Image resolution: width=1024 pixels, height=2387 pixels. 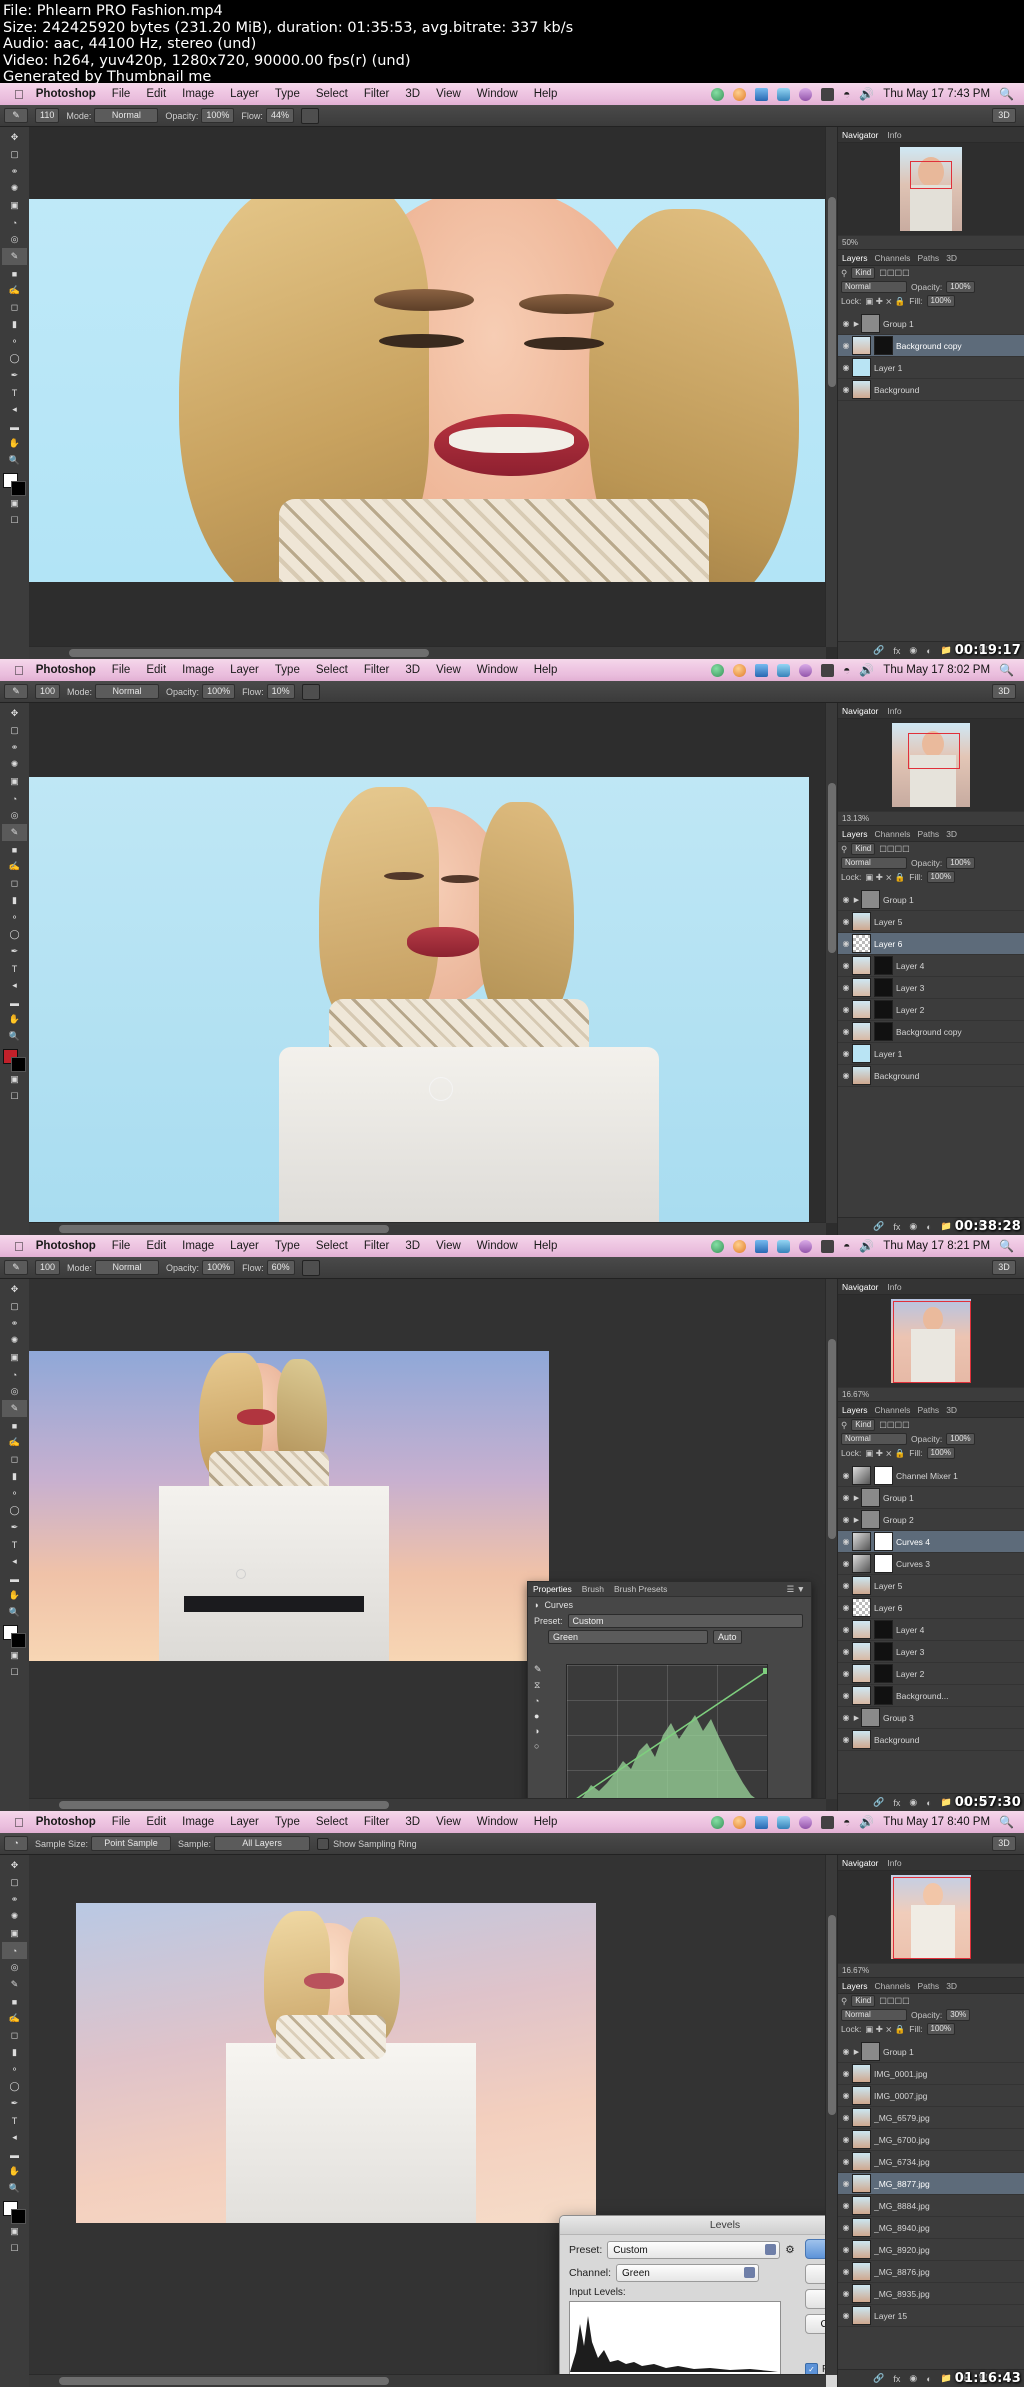 What do you see at coordinates (931, 1476) in the screenshot?
I see `layer-row: ◉ Channel Mixer 1` at bounding box center [931, 1476].